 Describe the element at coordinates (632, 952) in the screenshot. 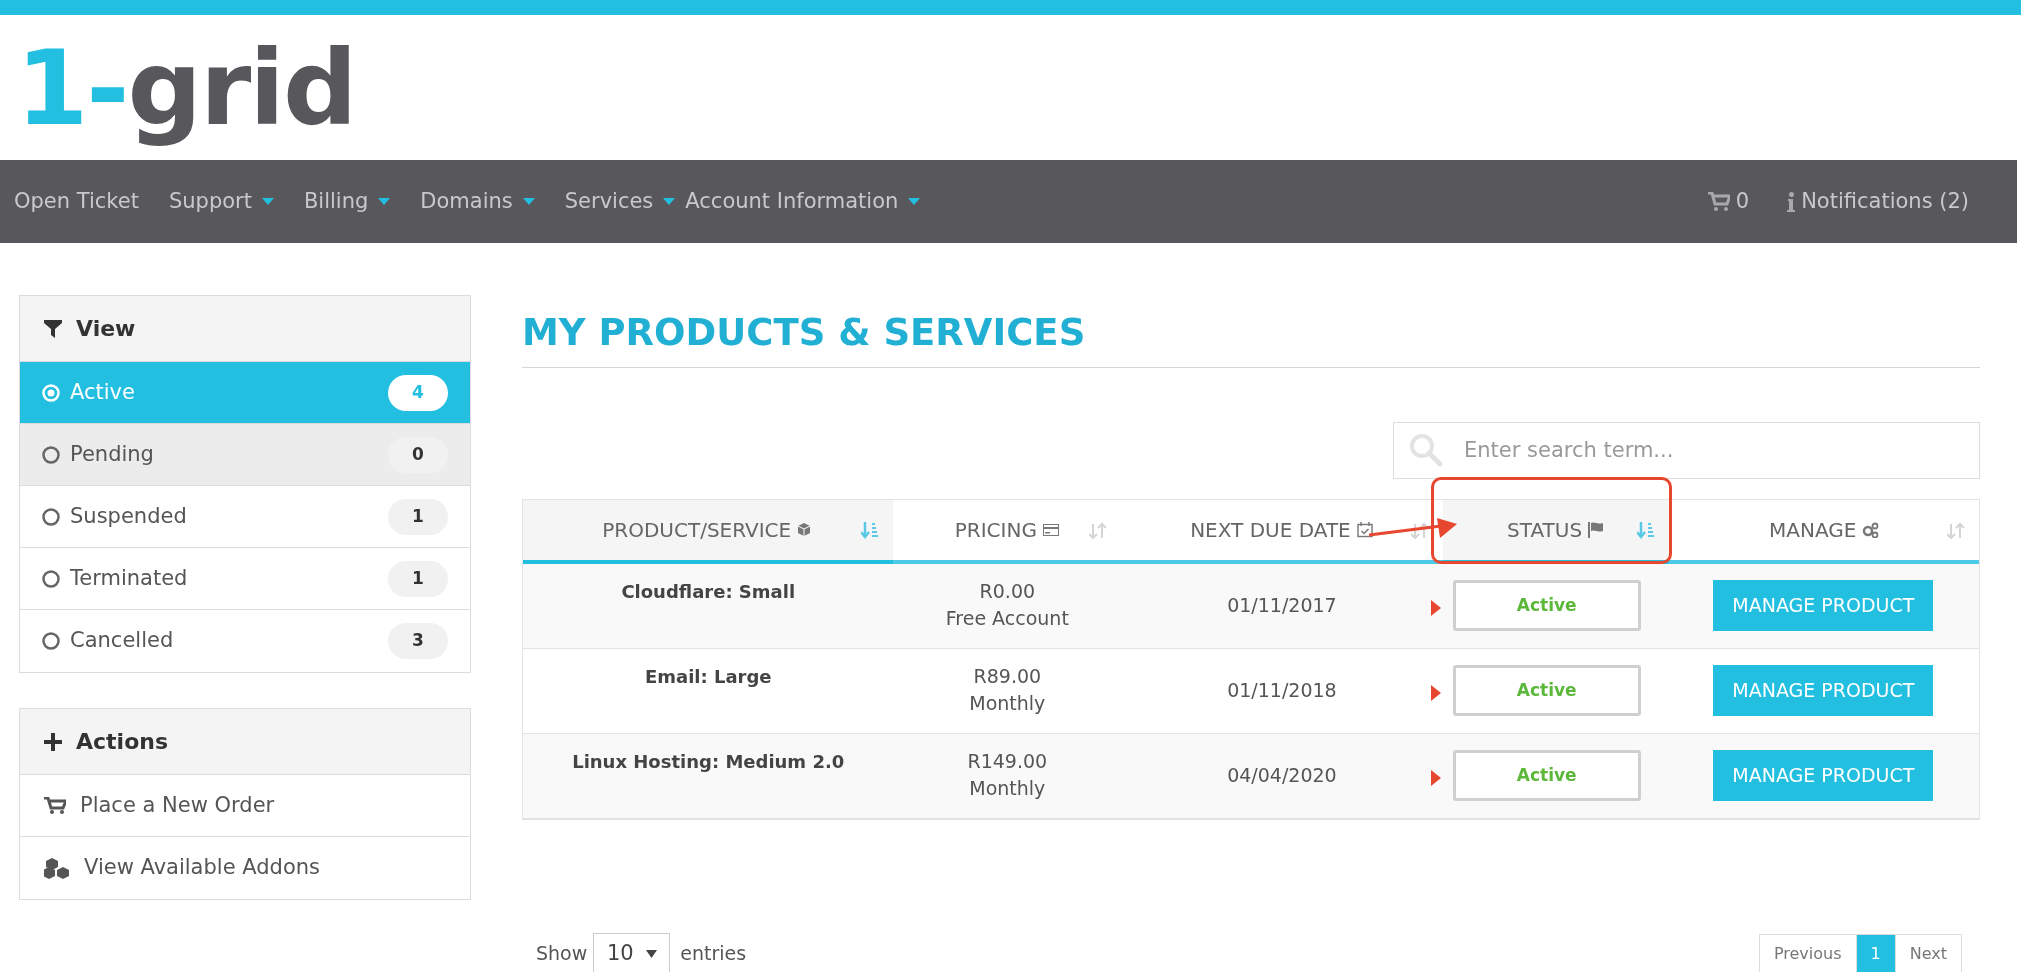

I see `page-size-select: 10` at that location.